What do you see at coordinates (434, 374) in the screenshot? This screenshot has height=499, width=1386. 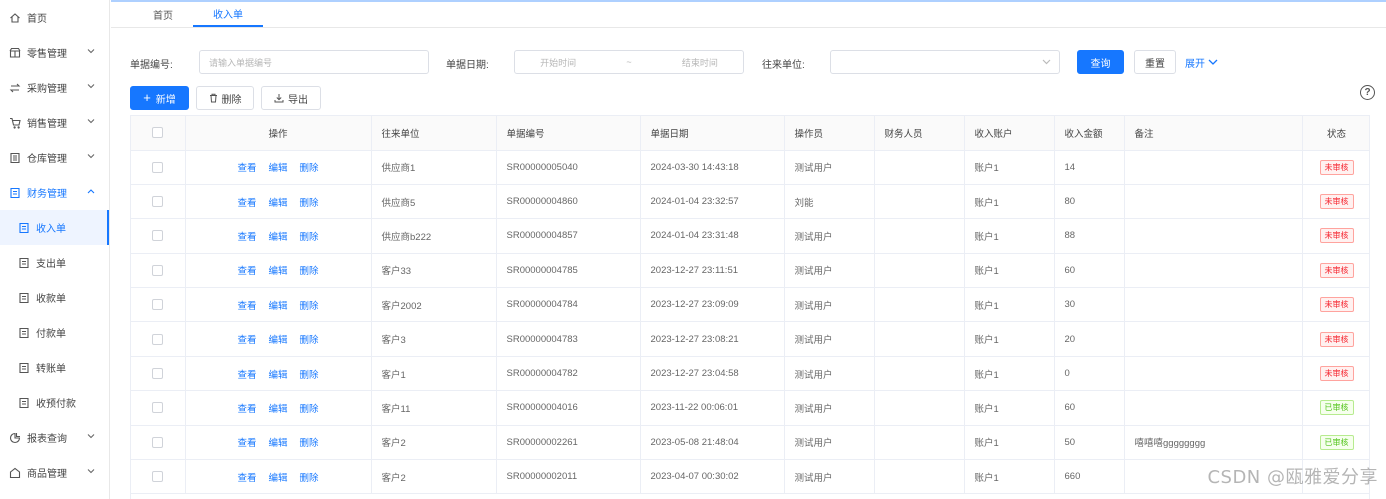 I see `cell-partner: 客户1` at bounding box center [434, 374].